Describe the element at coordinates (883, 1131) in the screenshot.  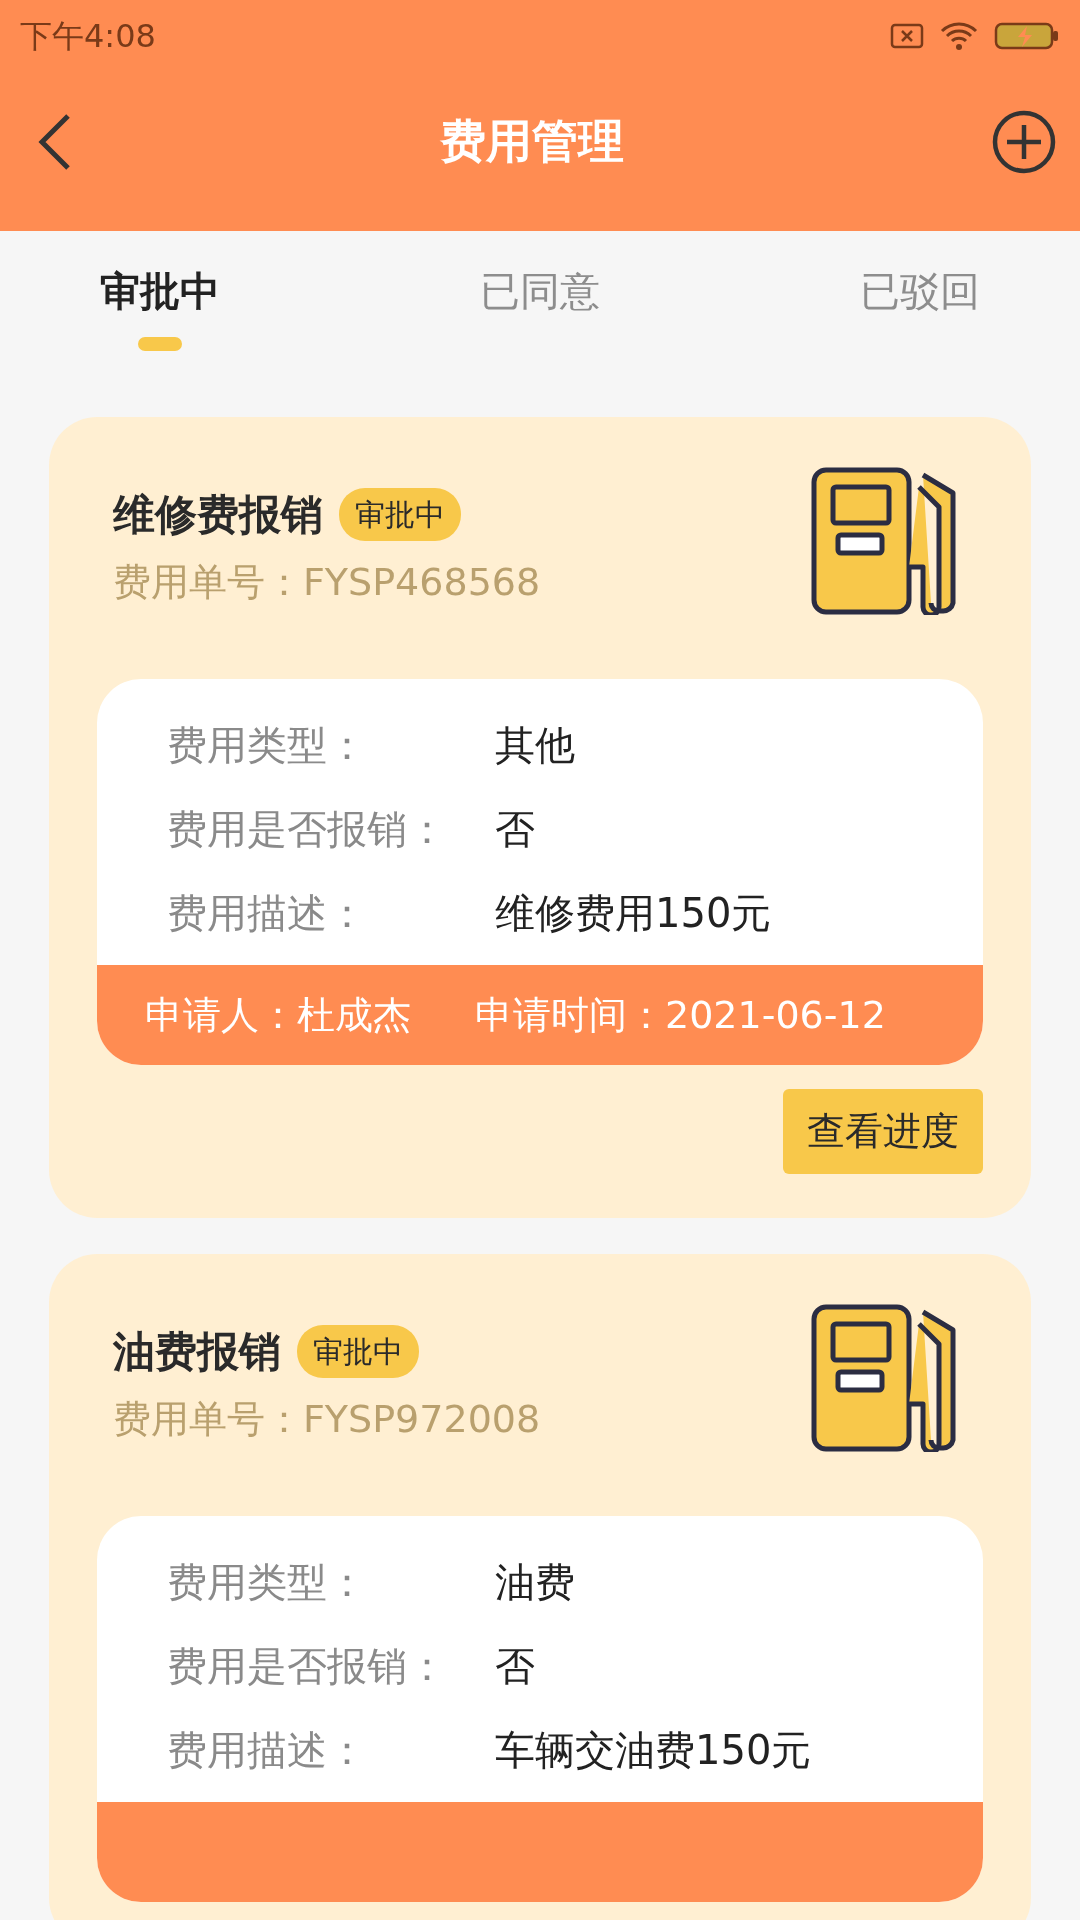
I see `view-progress-button: 查看进度` at that location.